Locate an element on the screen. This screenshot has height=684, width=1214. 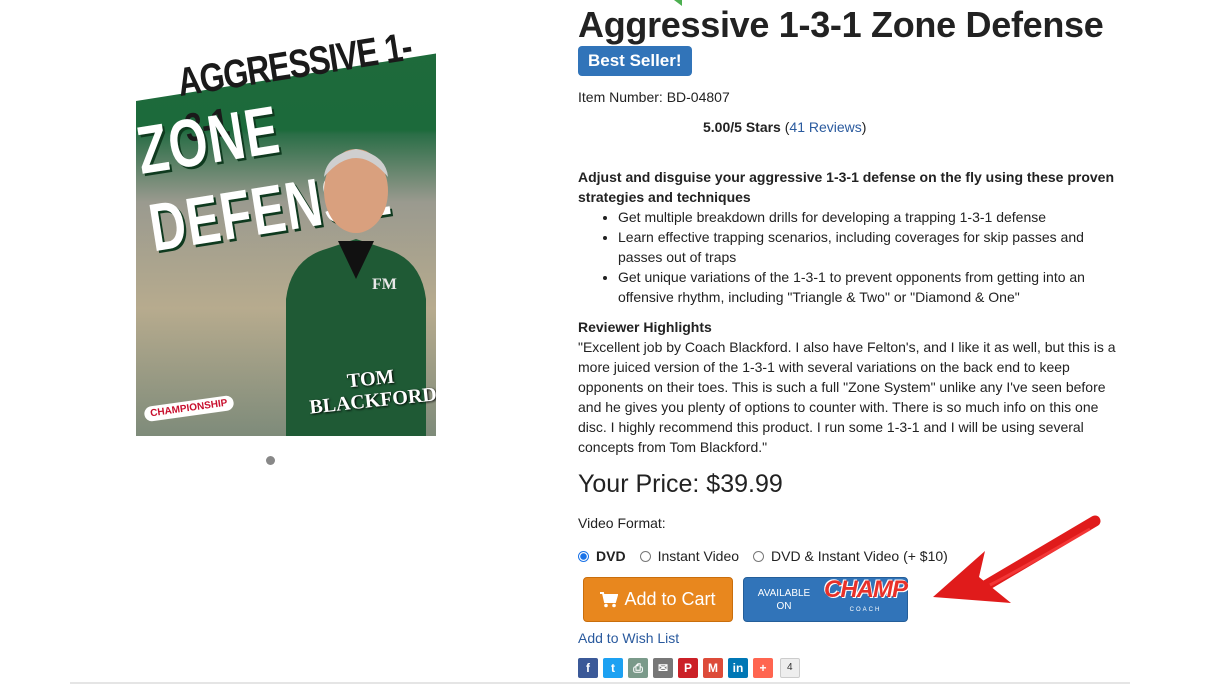
champ-logo: CHAMP COACH is located at coordinates (866, 597).